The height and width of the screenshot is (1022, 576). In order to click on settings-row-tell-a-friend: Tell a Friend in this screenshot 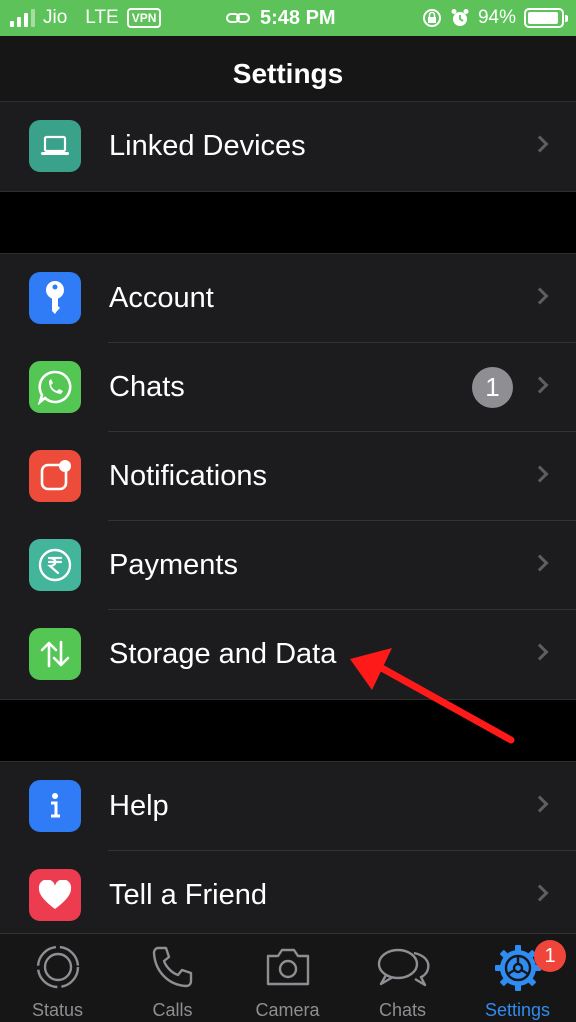, I will do `click(288, 895)`.